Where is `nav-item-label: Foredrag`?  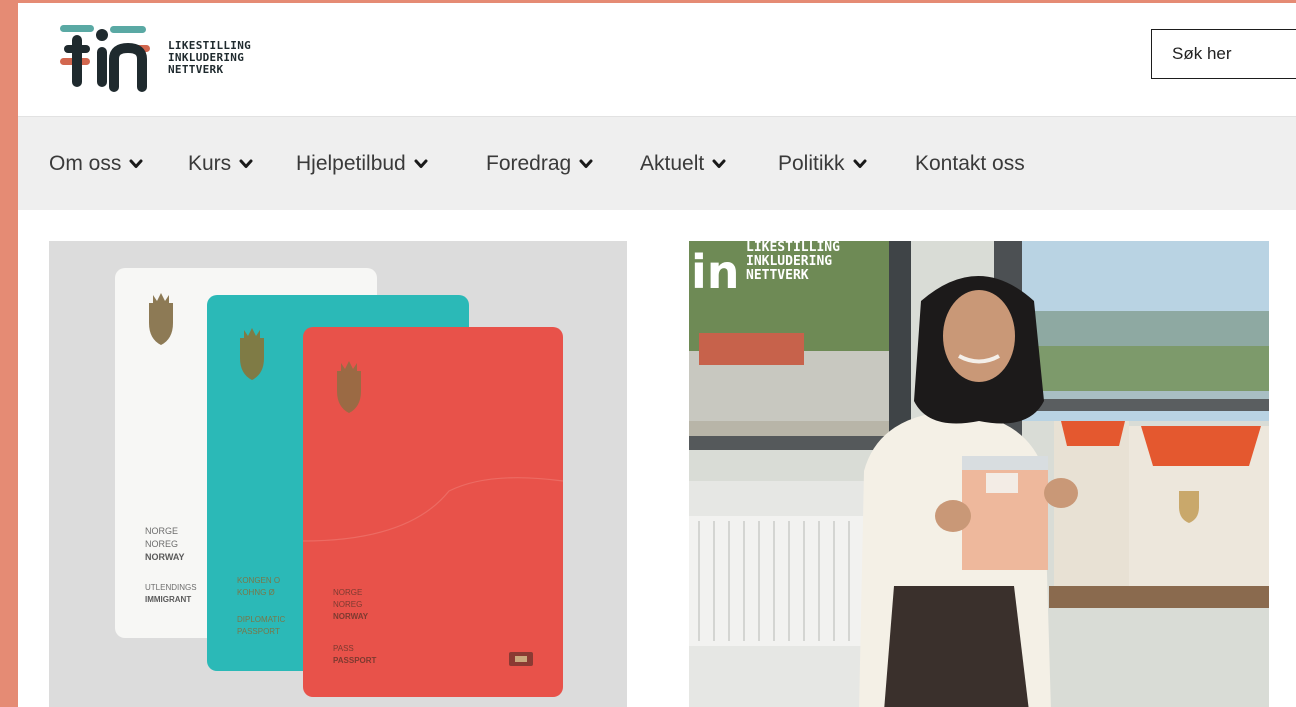 nav-item-label: Foredrag is located at coordinates (529, 163).